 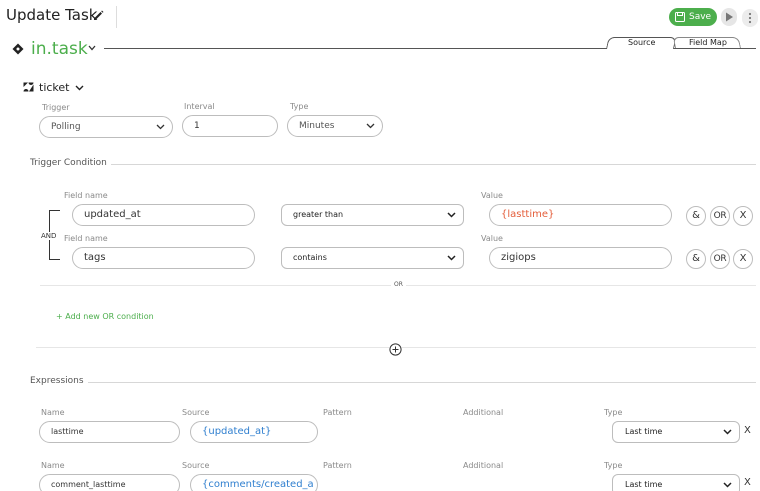 I want to click on condition-field-input: tags, so click(x=163, y=258).